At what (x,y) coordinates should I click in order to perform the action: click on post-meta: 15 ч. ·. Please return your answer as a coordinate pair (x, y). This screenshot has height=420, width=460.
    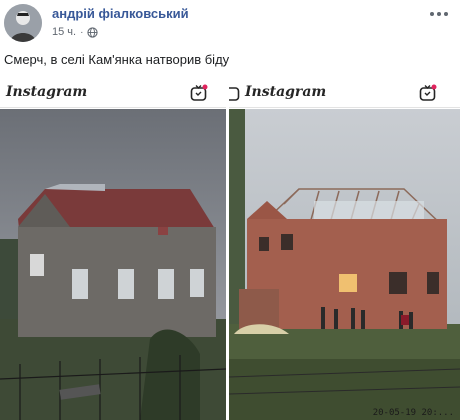
    Looking at the image, I should click on (75, 32).